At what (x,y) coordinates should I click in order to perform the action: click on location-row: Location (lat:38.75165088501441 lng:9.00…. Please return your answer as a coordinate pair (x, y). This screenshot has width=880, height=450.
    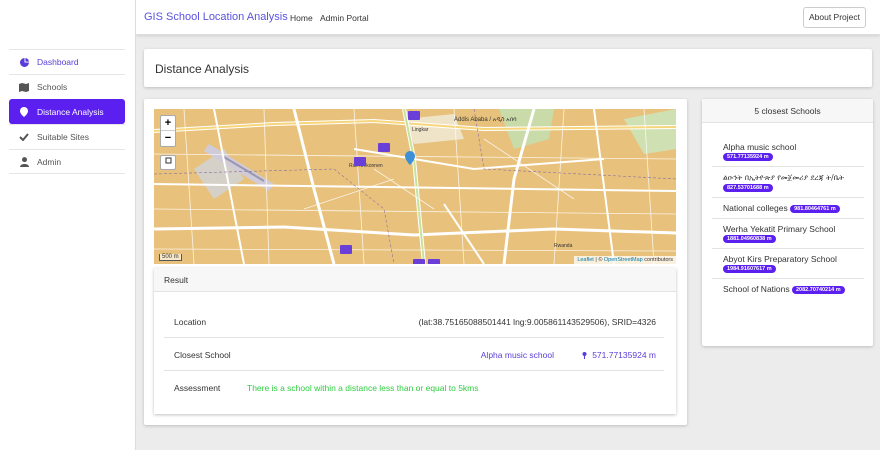
    Looking at the image, I should click on (414, 321).